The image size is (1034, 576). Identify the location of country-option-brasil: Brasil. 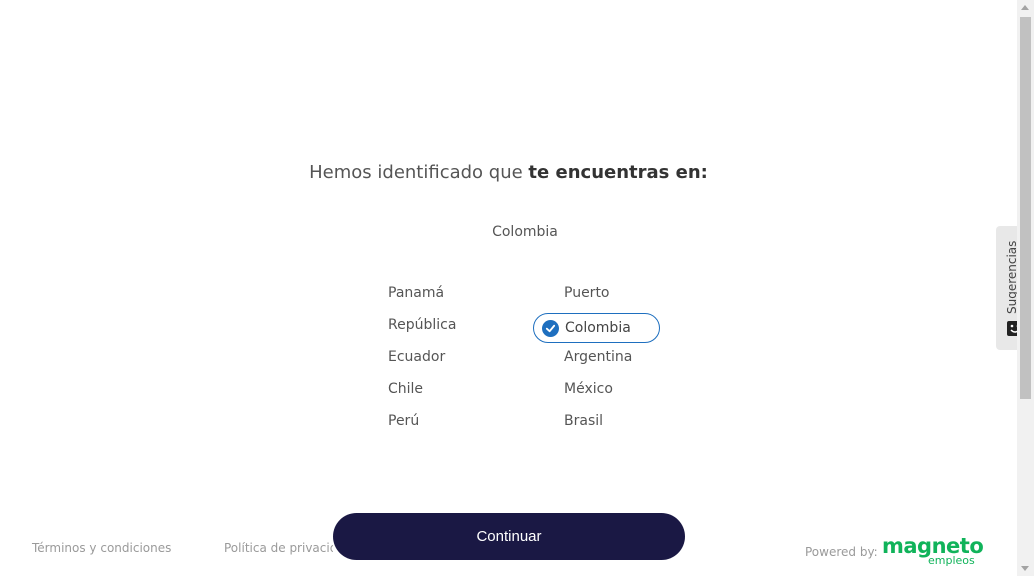
(583, 421).